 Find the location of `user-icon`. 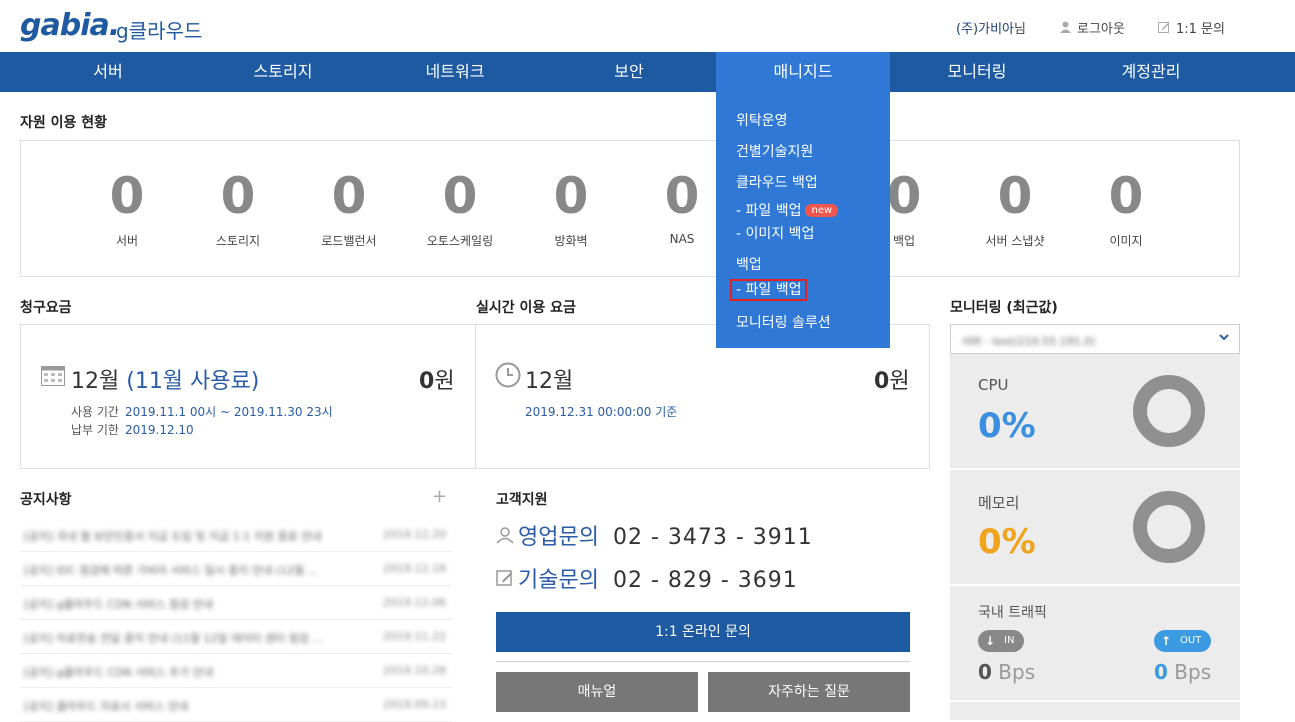

user-icon is located at coordinates (507, 537).